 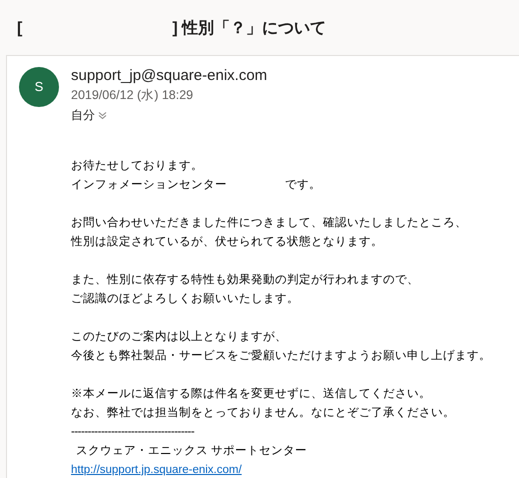 I want to click on body-text: ご認識のほどよろしくお願いいたします。, so click(x=185, y=299).